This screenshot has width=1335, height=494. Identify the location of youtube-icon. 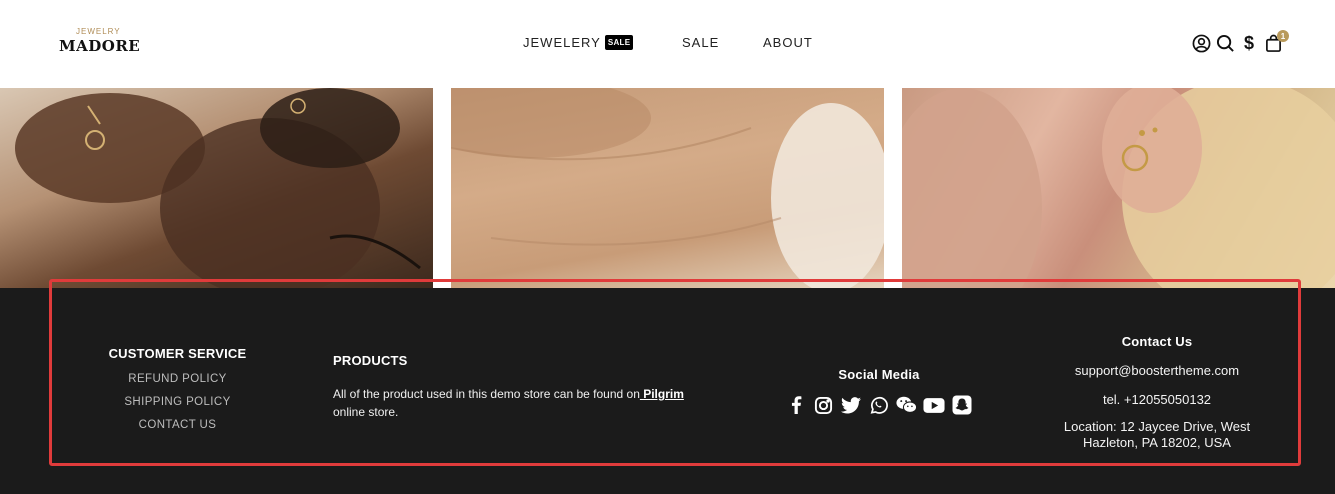
(934, 405).